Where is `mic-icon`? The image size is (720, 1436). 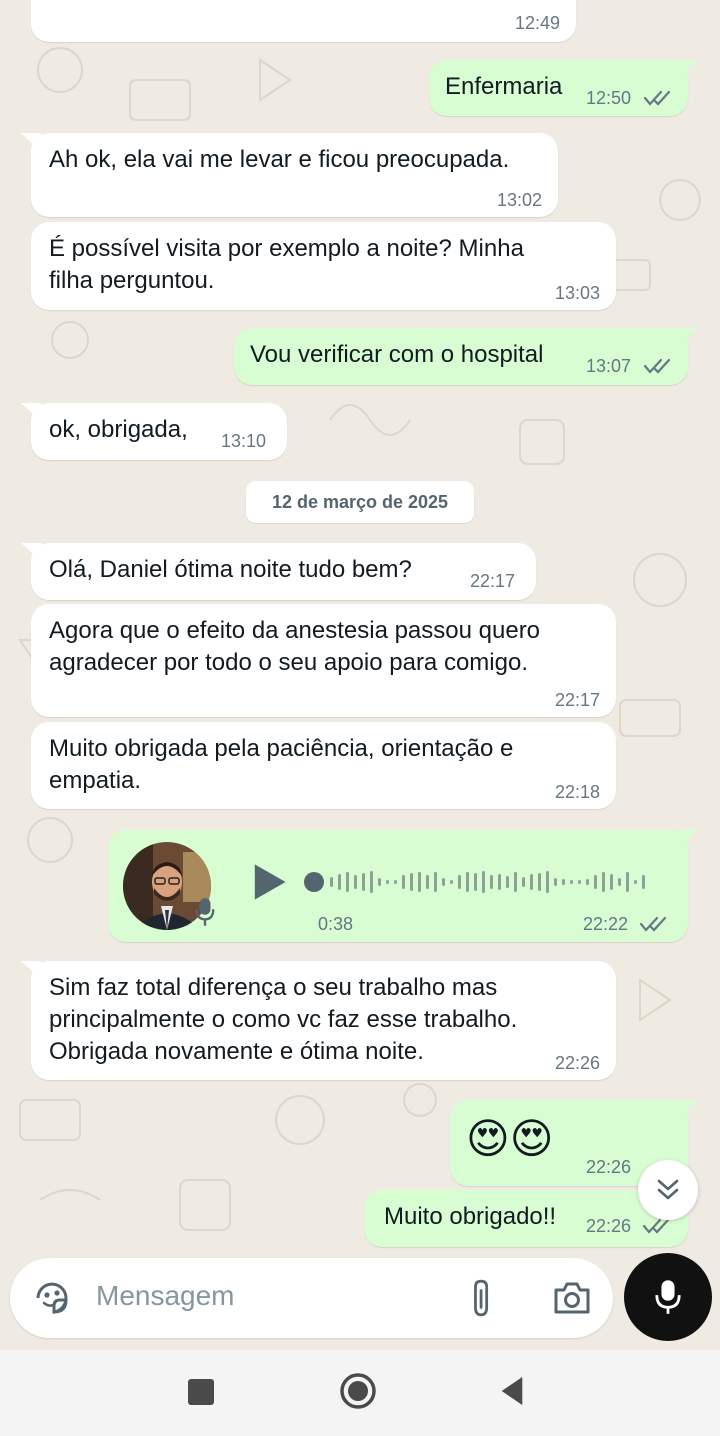 mic-icon is located at coordinates (668, 1297).